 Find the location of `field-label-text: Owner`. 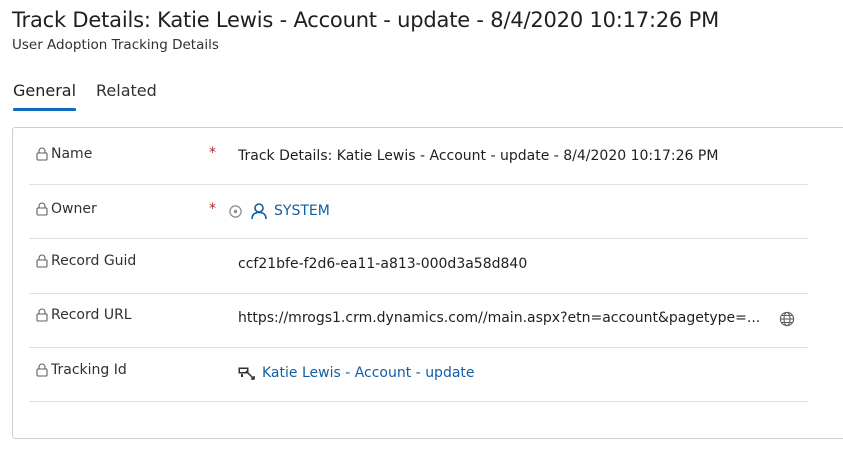

field-label-text: Owner is located at coordinates (74, 209).